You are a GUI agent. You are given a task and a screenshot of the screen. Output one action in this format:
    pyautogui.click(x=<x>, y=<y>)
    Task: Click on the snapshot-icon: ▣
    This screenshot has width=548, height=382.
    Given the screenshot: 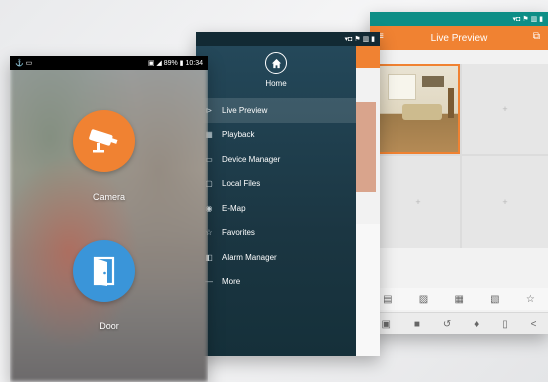 What is the action you would take?
    pyautogui.click(x=385, y=324)
    